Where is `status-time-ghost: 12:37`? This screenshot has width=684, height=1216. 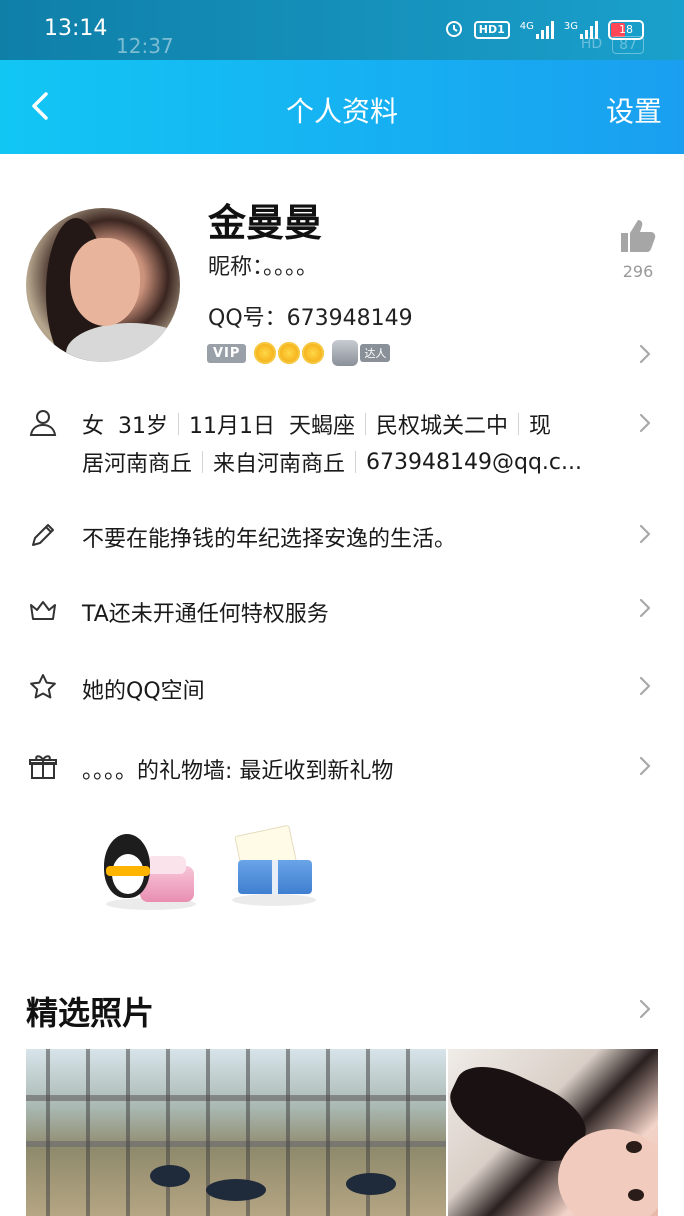 status-time-ghost: 12:37 is located at coordinates (145, 46).